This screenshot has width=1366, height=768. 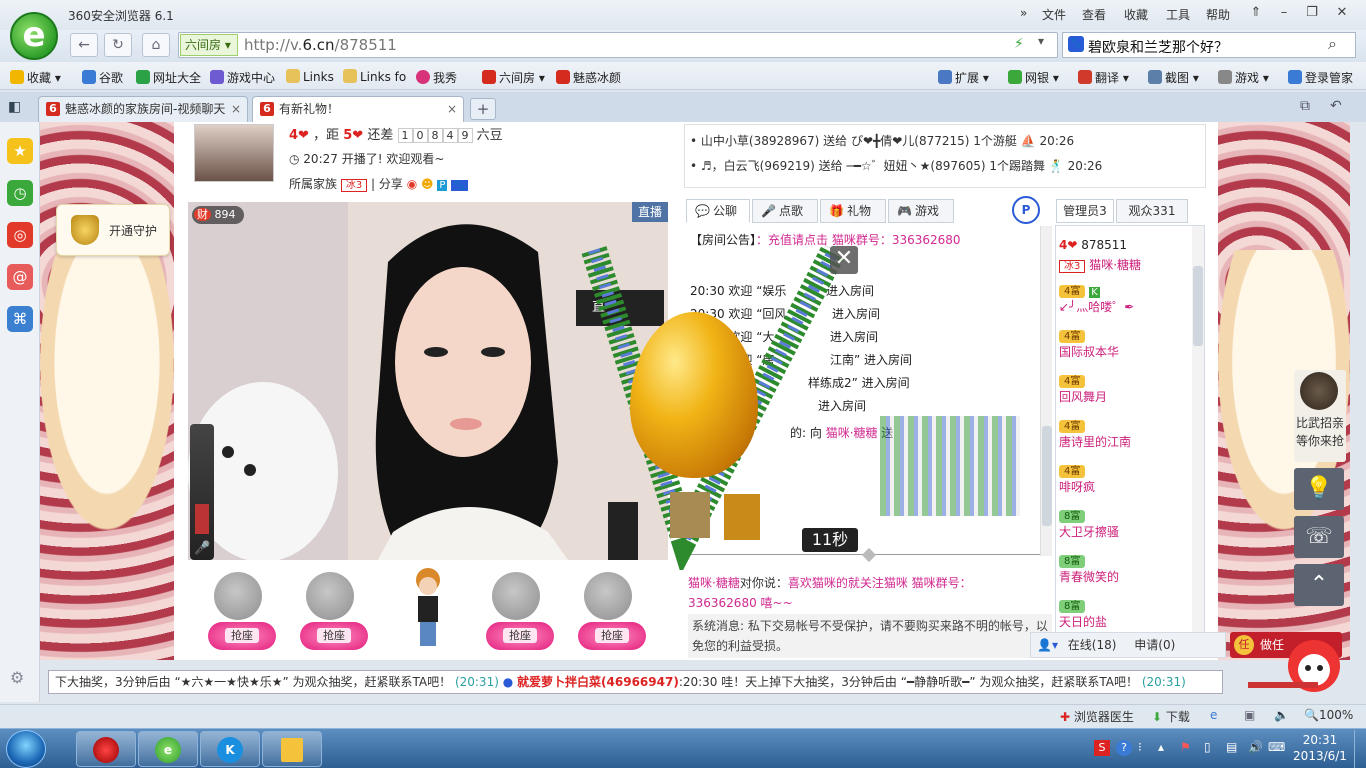 What do you see at coordinates (209, 45) in the screenshot?
I see `site-tag: 六间房 ▾` at bounding box center [209, 45].